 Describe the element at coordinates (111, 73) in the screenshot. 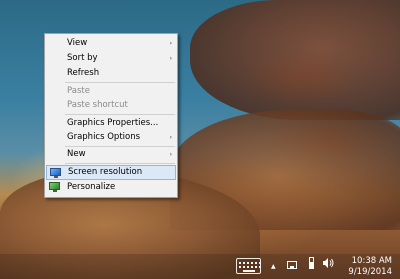

I see `menu-item-refresh: Refresh` at that location.